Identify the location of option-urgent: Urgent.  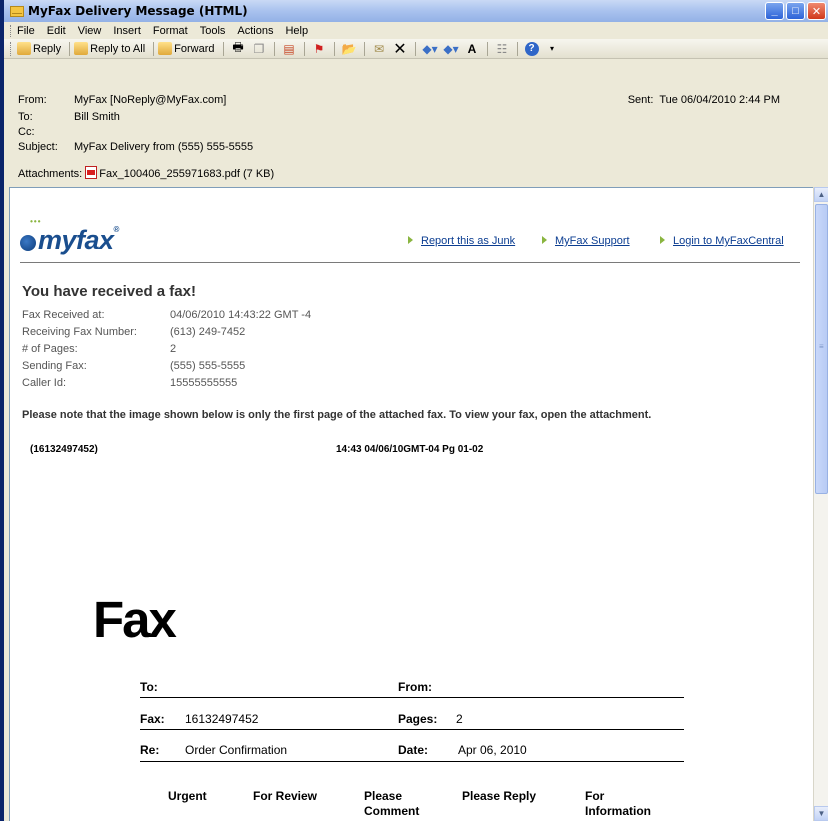
(187, 796).